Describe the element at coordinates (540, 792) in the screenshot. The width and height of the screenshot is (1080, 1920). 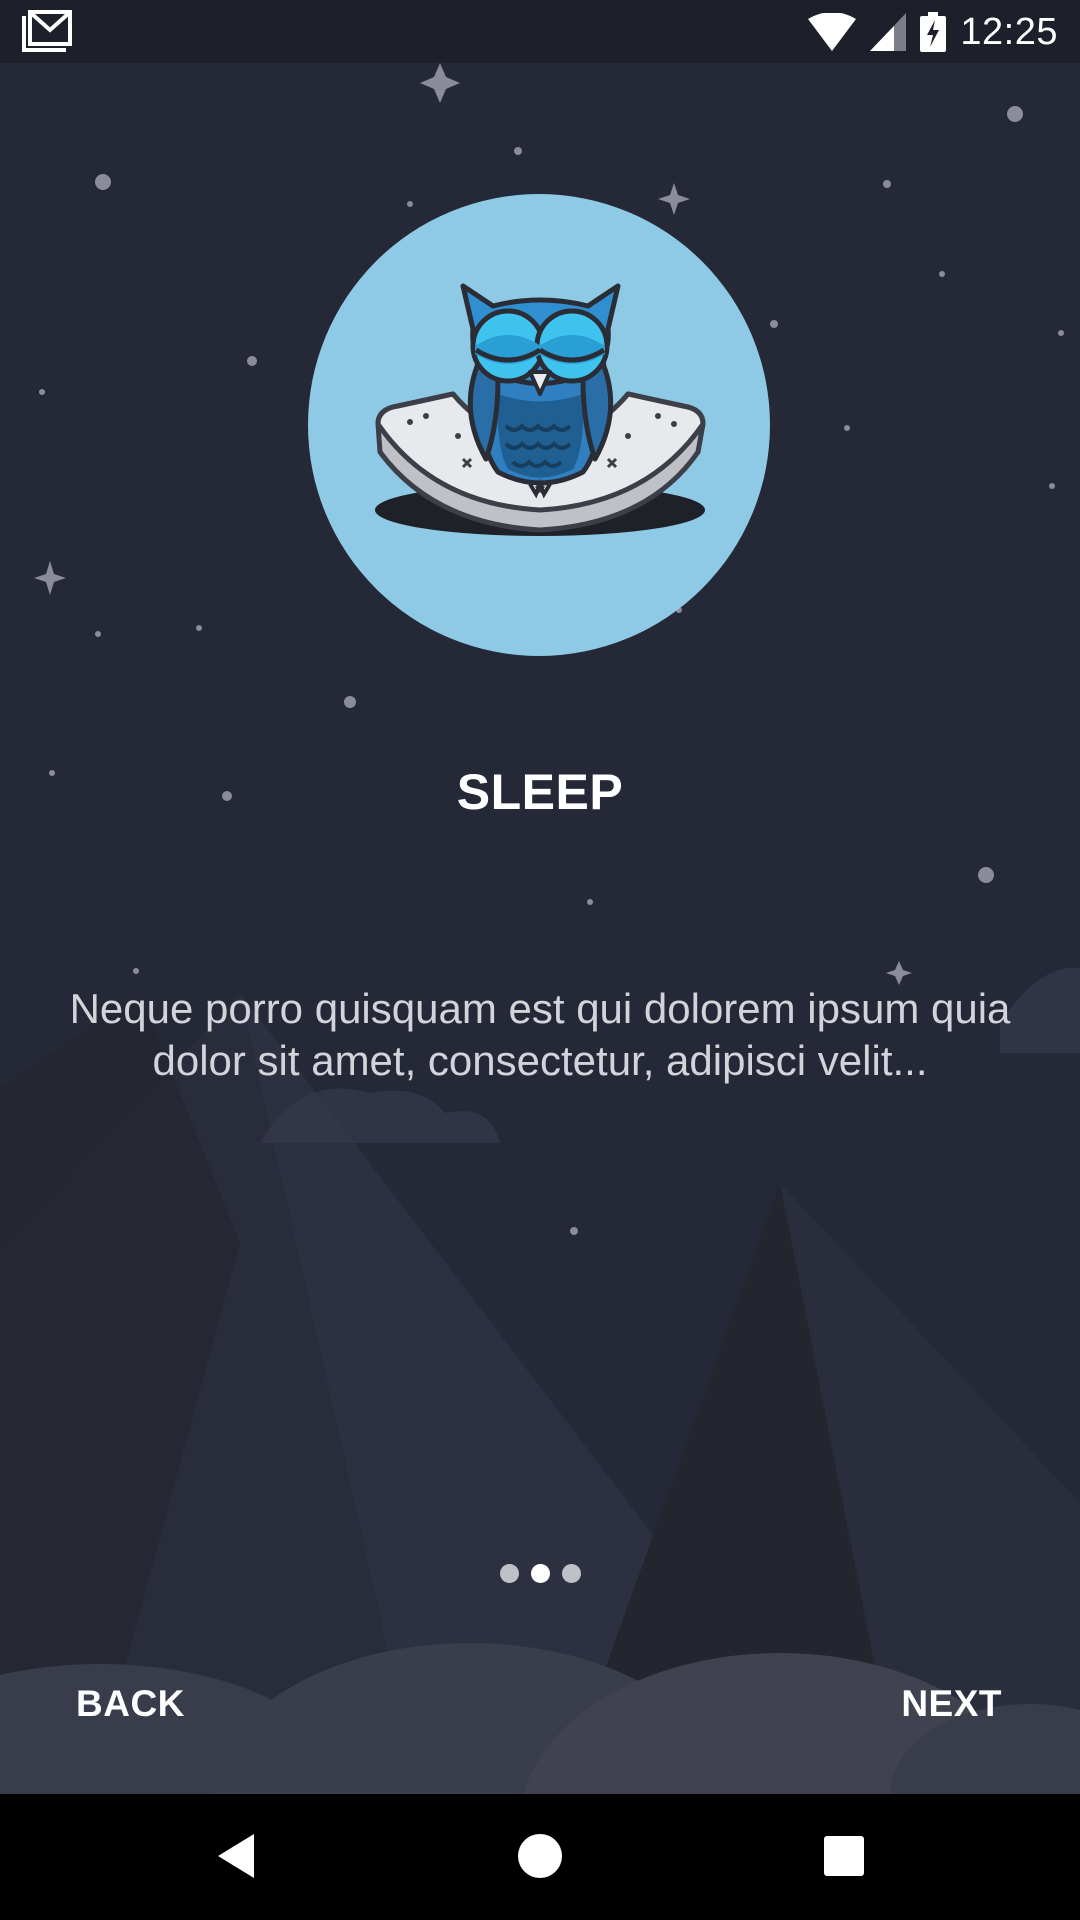
I see `page-title: SLEEP` at that location.